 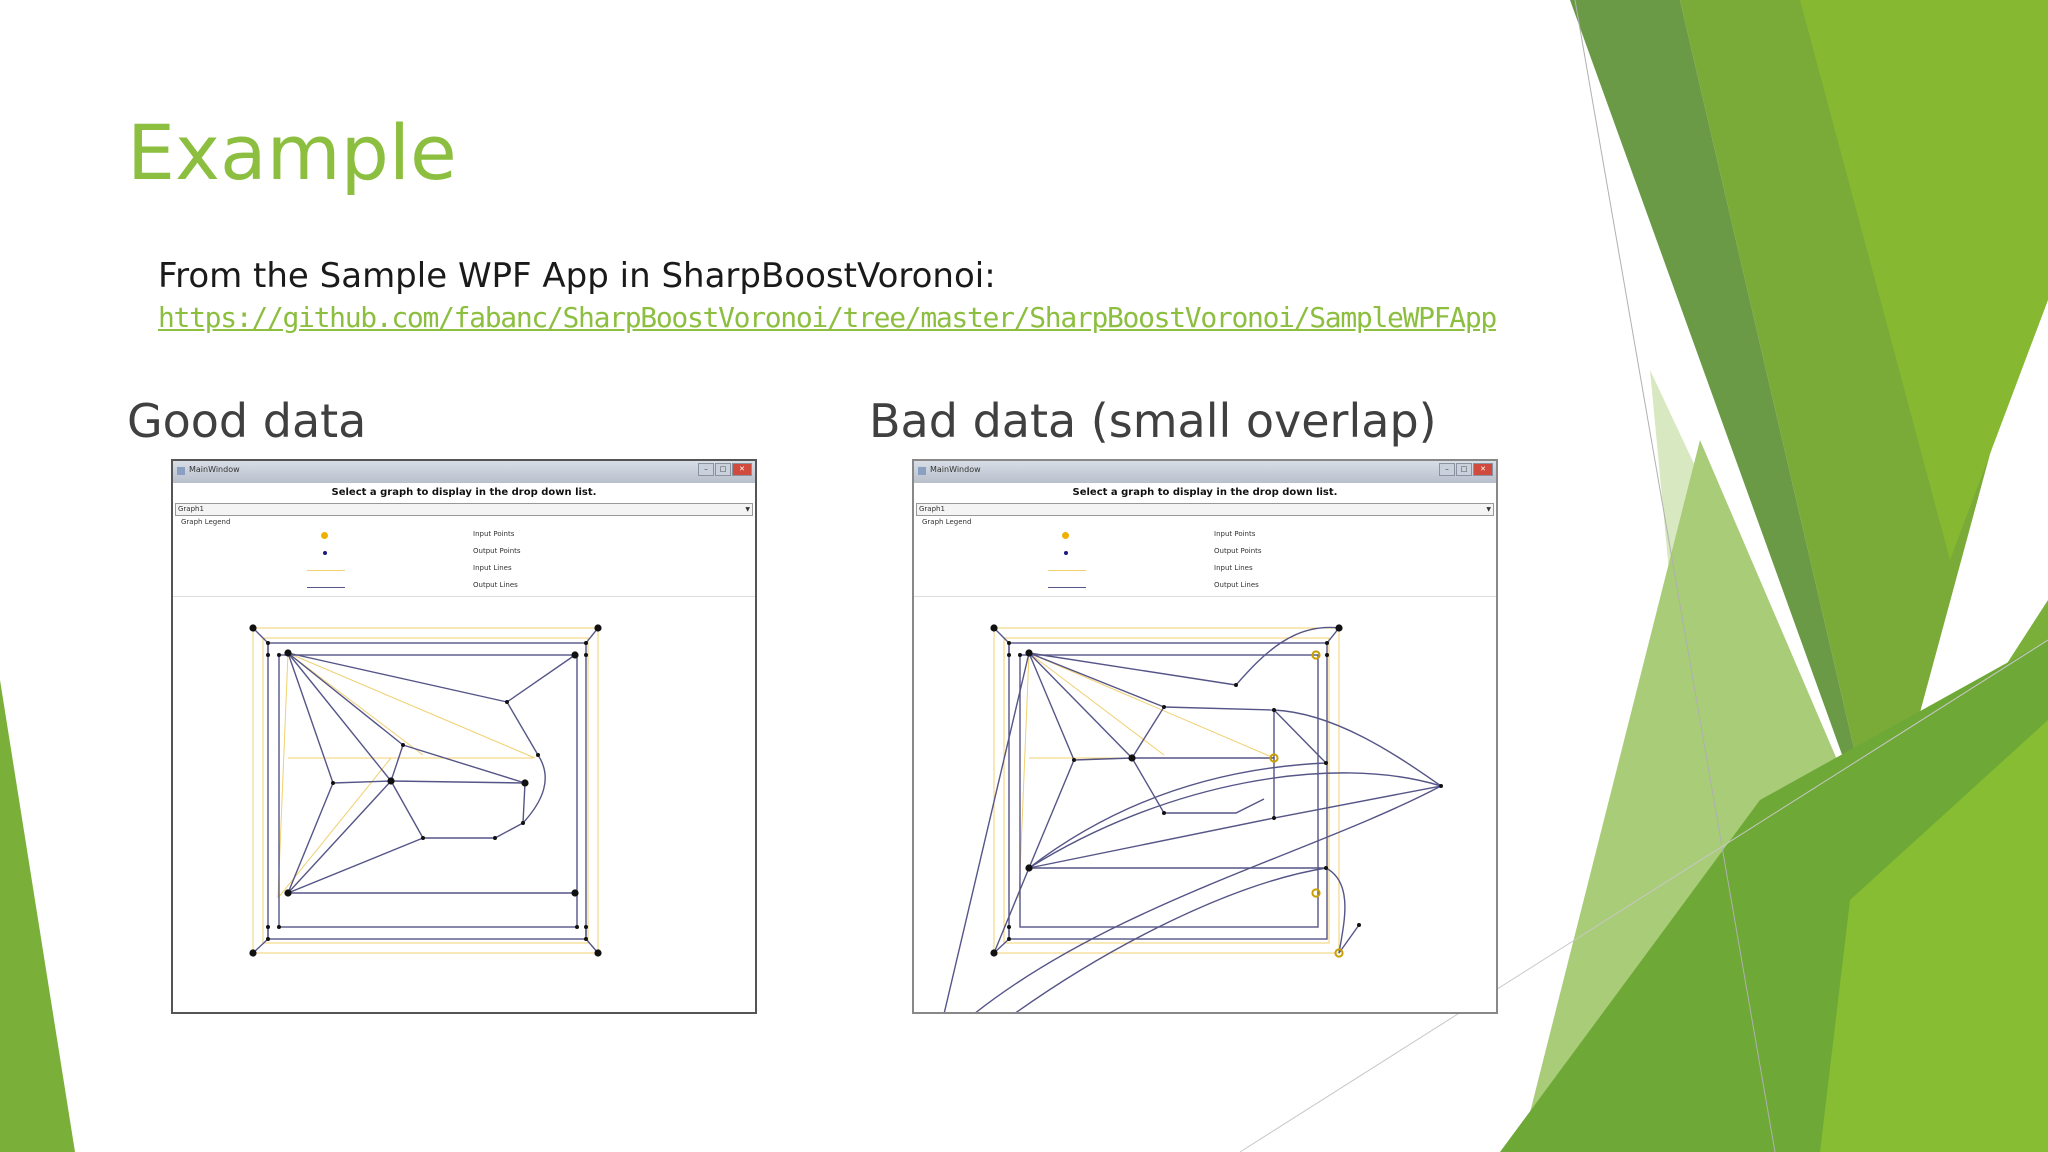 I want to click on slide-title: Example, so click(x=292, y=152).